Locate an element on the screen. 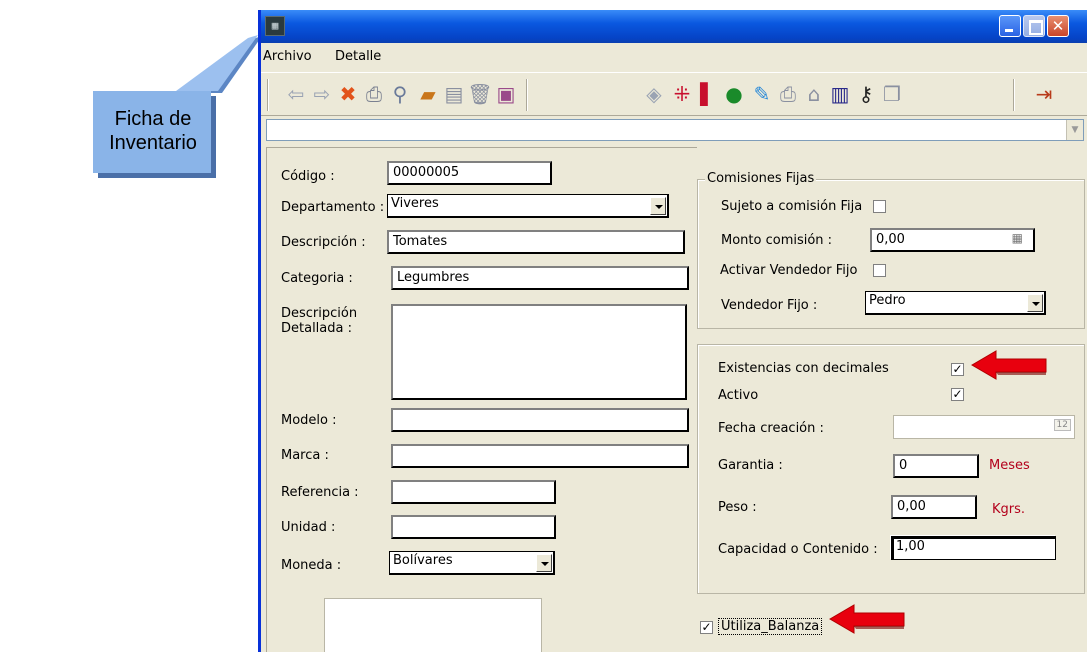 Image resolution: width=1087 pixels, height=652 pixels. peso-field: 0,00 is located at coordinates (934, 507).